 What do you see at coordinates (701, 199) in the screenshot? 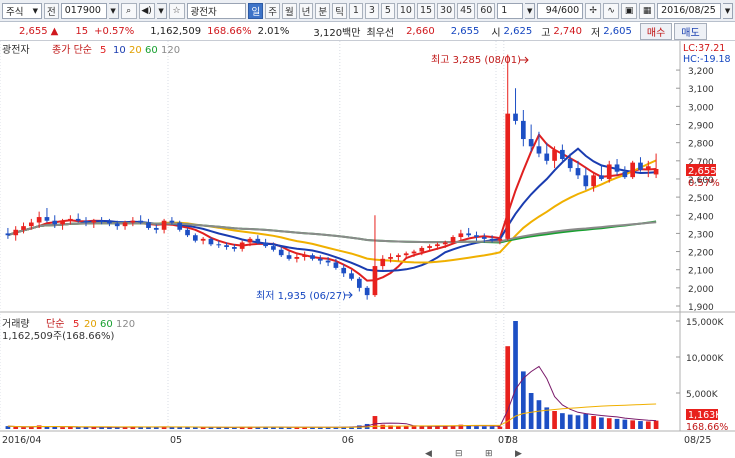
I see `price-tick-label: 2,500` at bounding box center [701, 199].